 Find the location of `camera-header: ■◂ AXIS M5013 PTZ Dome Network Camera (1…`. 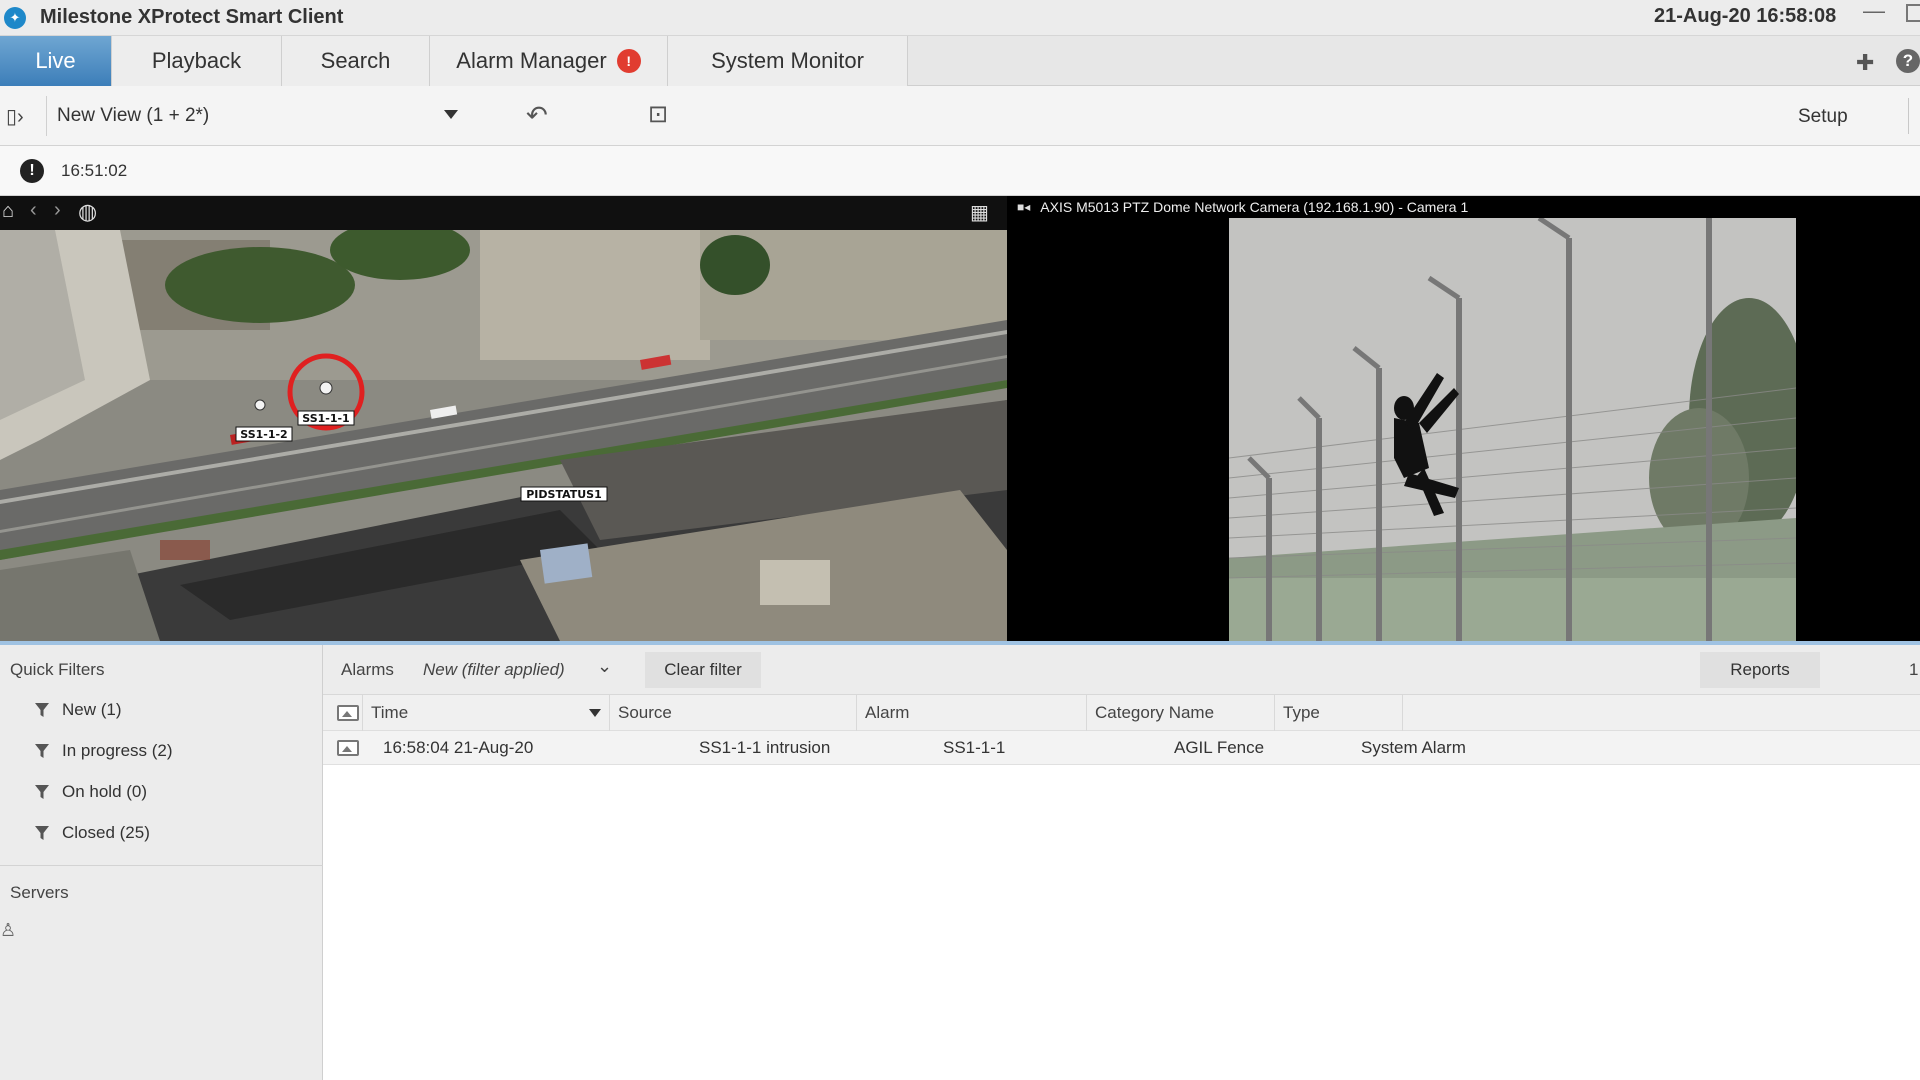

camera-header: ■◂ AXIS M5013 PTZ Dome Network Camera (1… is located at coordinates (1463, 207).